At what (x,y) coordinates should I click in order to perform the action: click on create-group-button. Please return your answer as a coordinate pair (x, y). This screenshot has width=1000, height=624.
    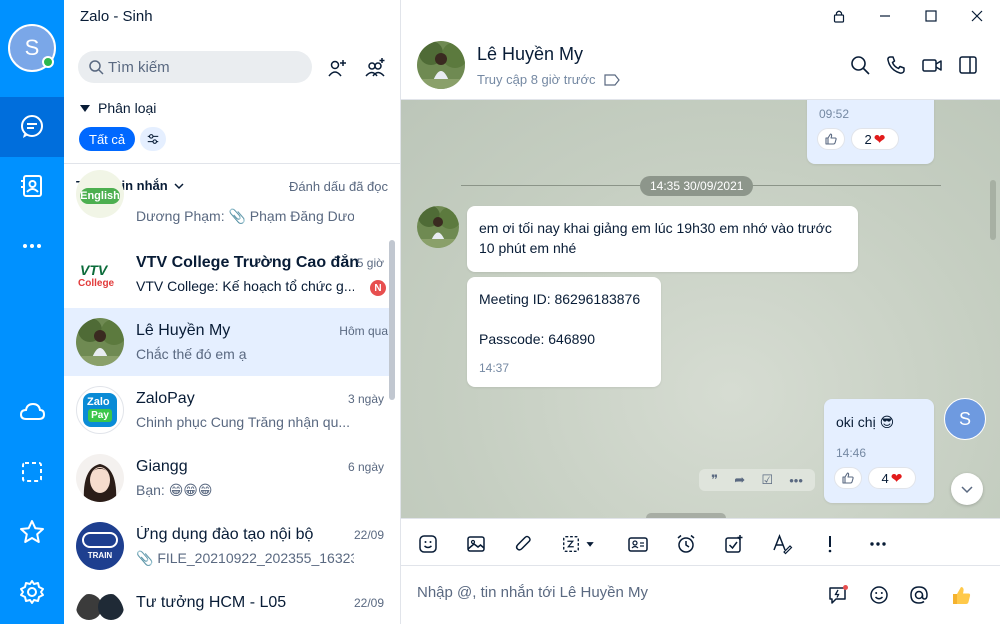
    Looking at the image, I should click on (375, 68).